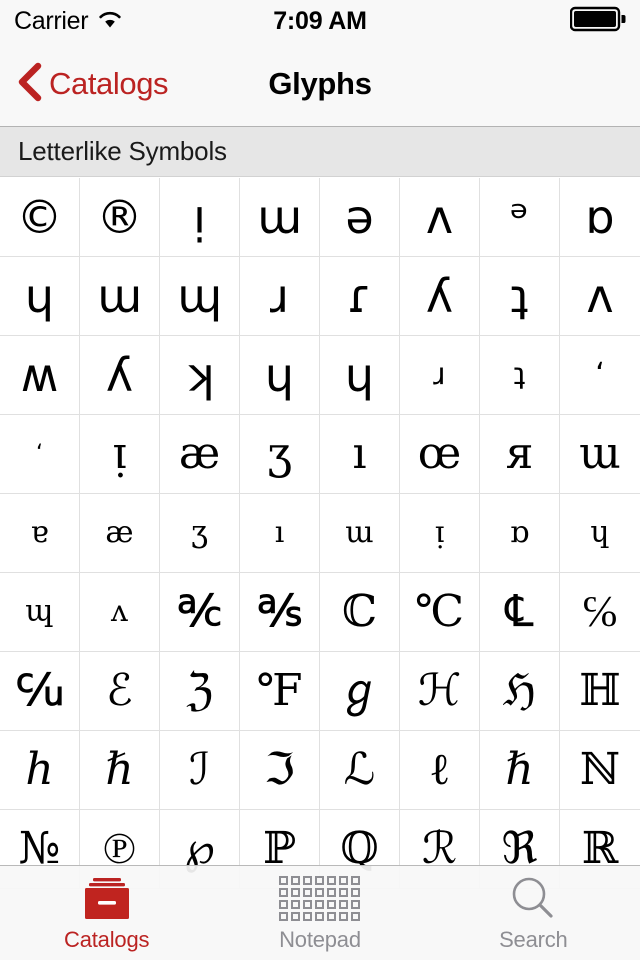 This screenshot has width=640, height=960. I want to click on glyph-cell: ℒ, so click(360, 770).